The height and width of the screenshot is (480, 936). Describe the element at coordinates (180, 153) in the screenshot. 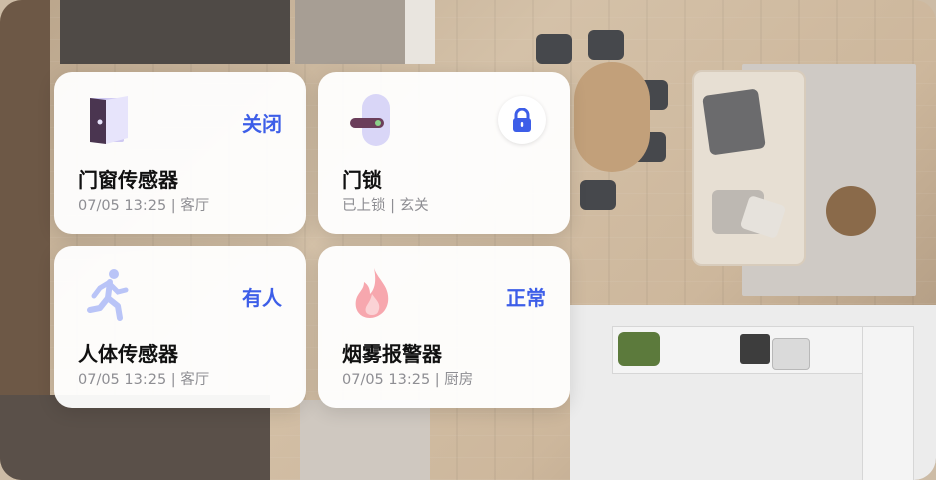

I see `door-window-sensor-card: 关闭 门窗传感器 07/05 13:25 | 客厅` at that location.